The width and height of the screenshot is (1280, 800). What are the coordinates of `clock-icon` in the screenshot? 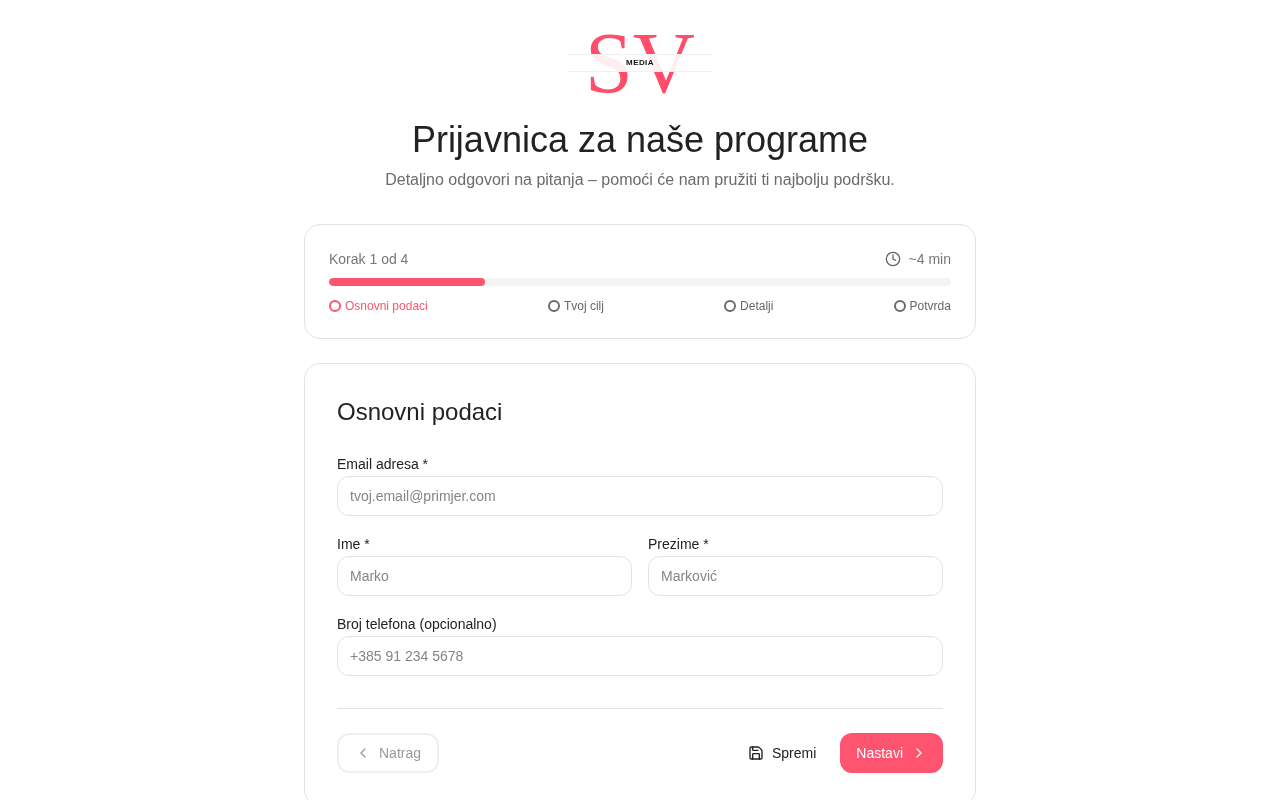 It's located at (892, 259).